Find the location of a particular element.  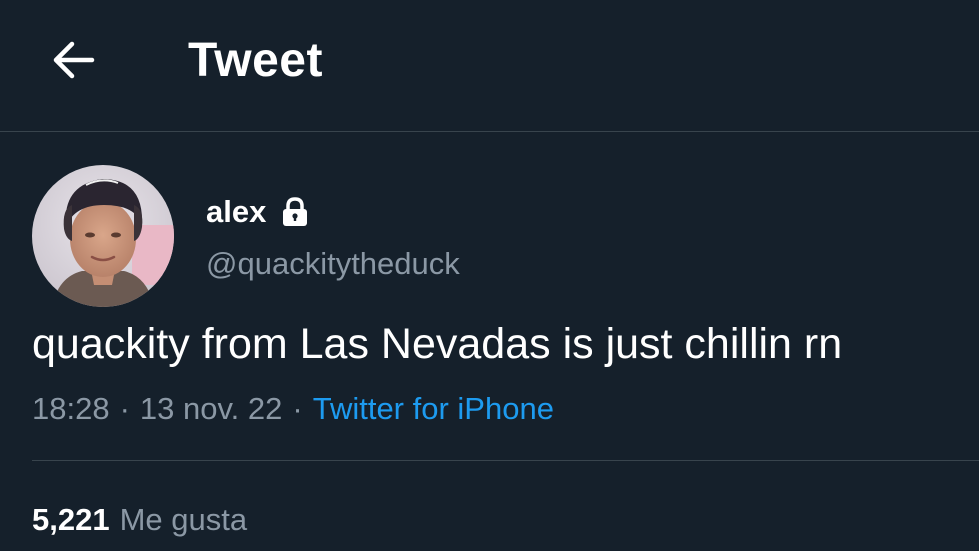

tweet-source-link: Twitter for iPhone is located at coordinates (433, 408).